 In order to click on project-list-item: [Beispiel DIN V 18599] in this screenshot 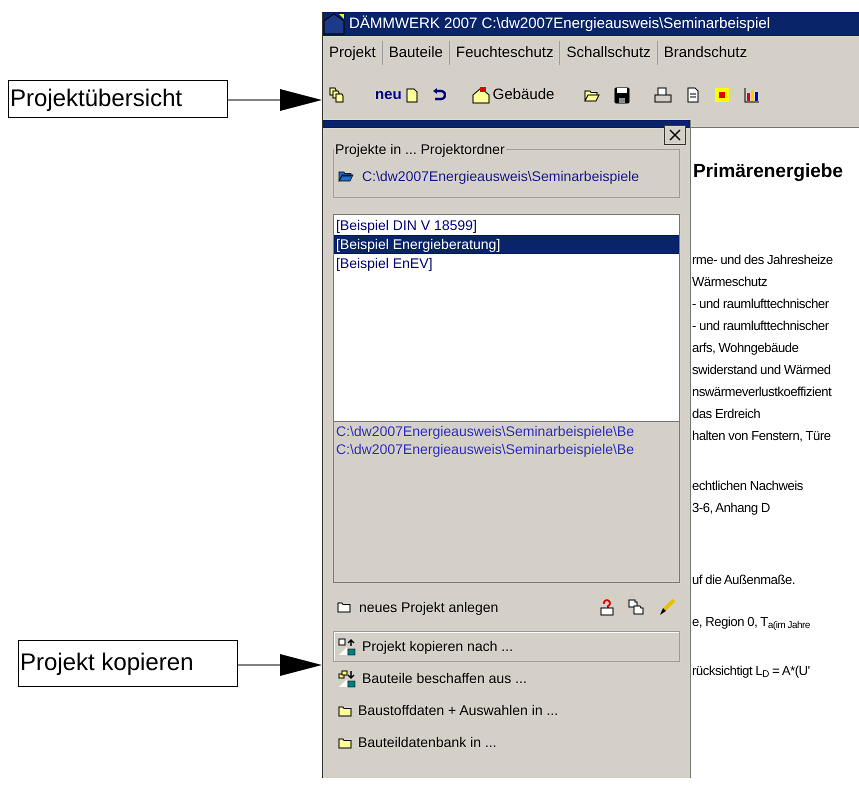, I will do `click(506, 225)`.